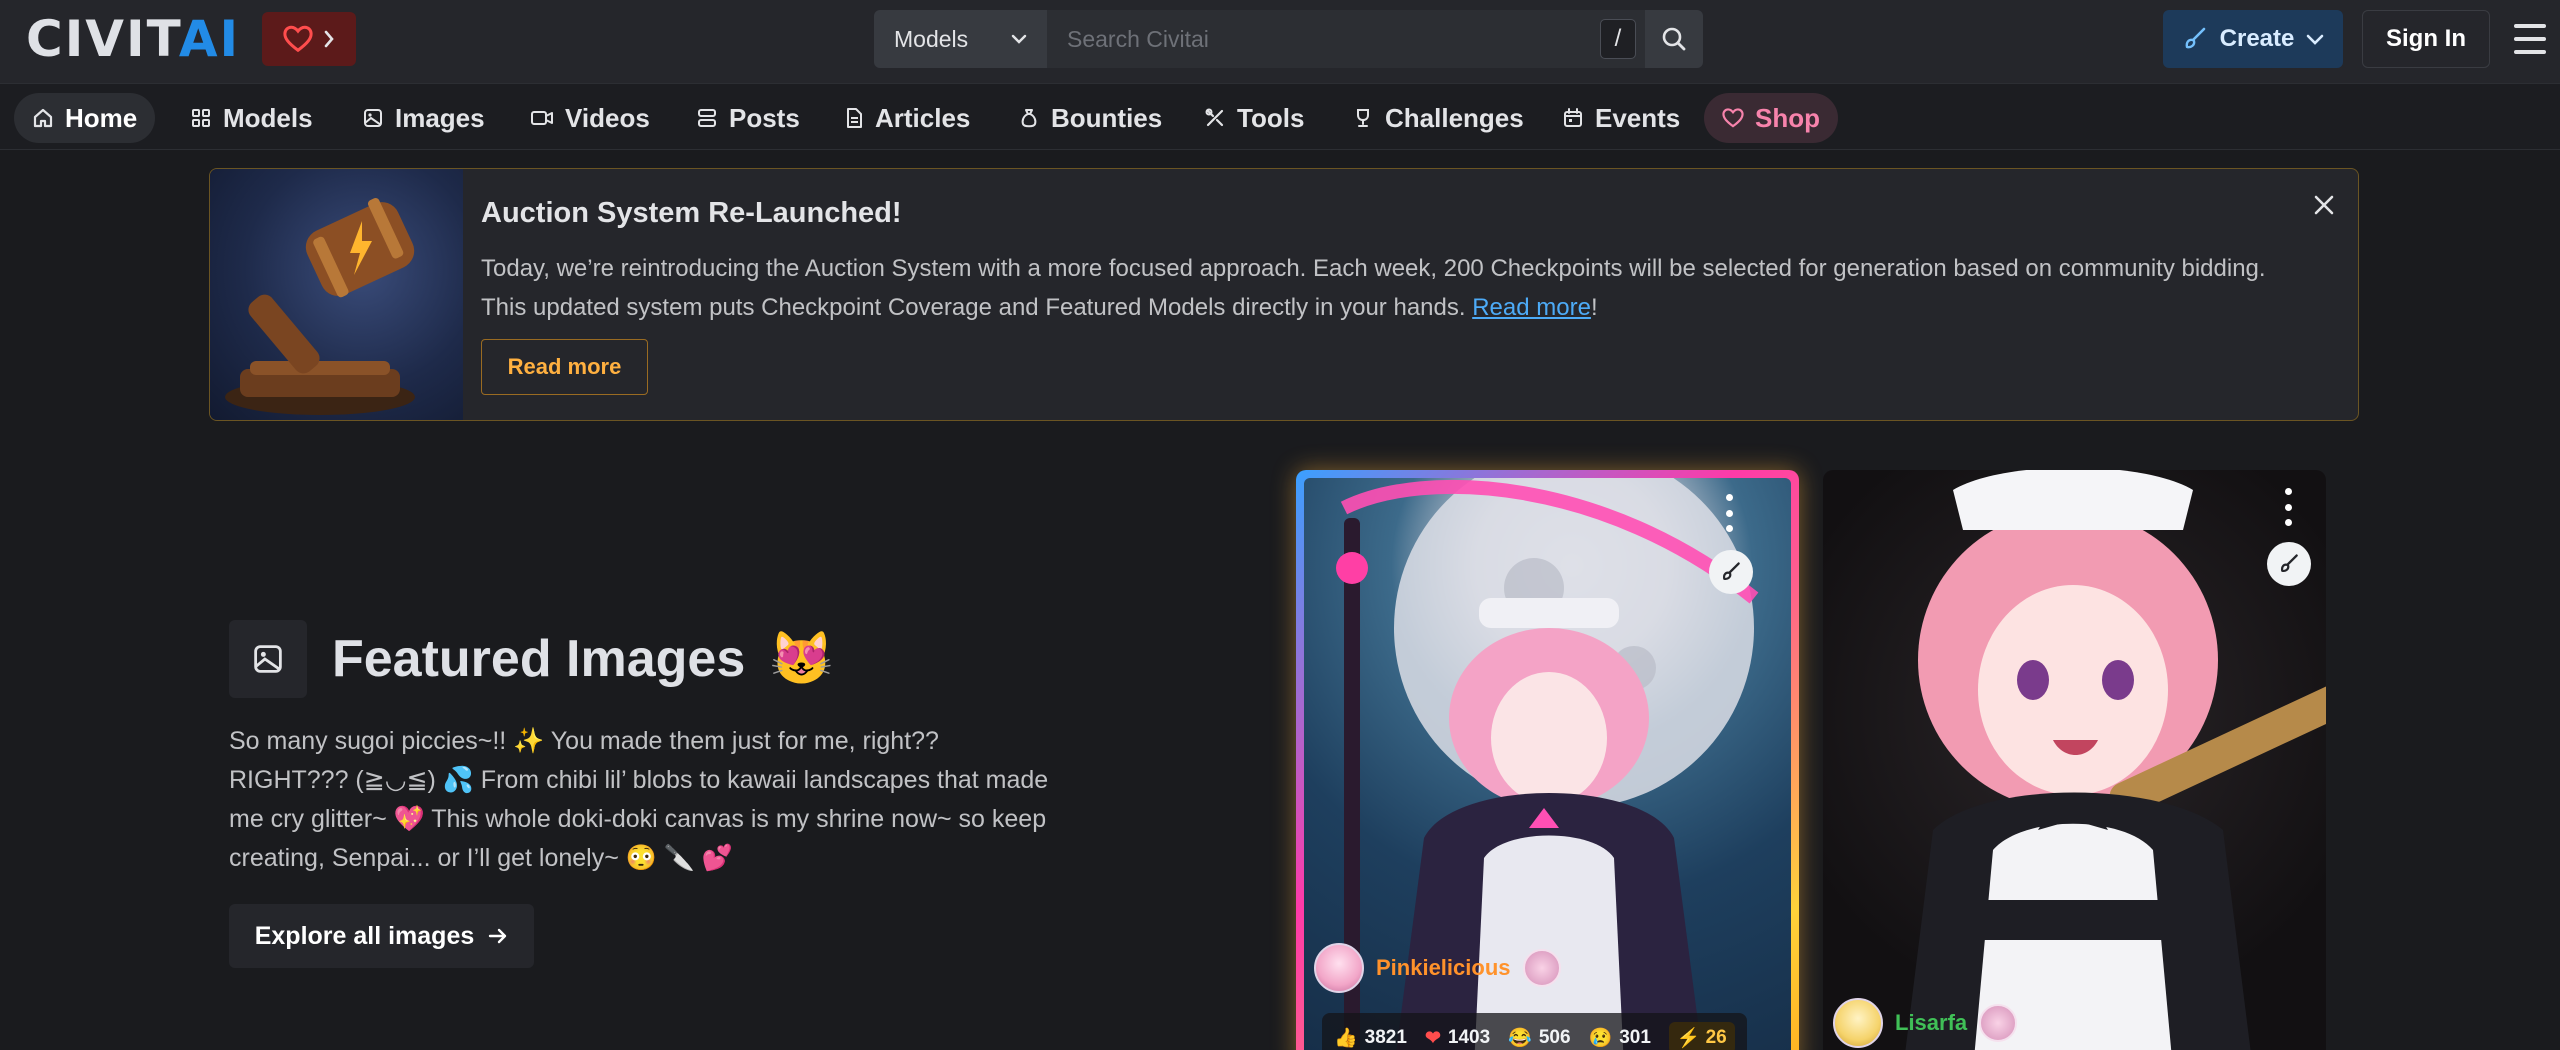 The height and width of the screenshot is (1050, 2560). I want to click on nav-item-label: Videos, so click(607, 117).